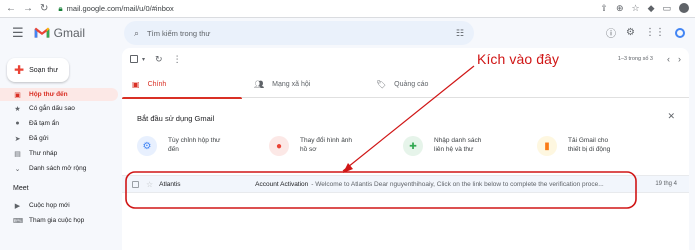 This screenshot has height=250, width=695. Describe the element at coordinates (674, 59) in the screenshot. I see `pagination-arrows: ‹ ›` at that location.